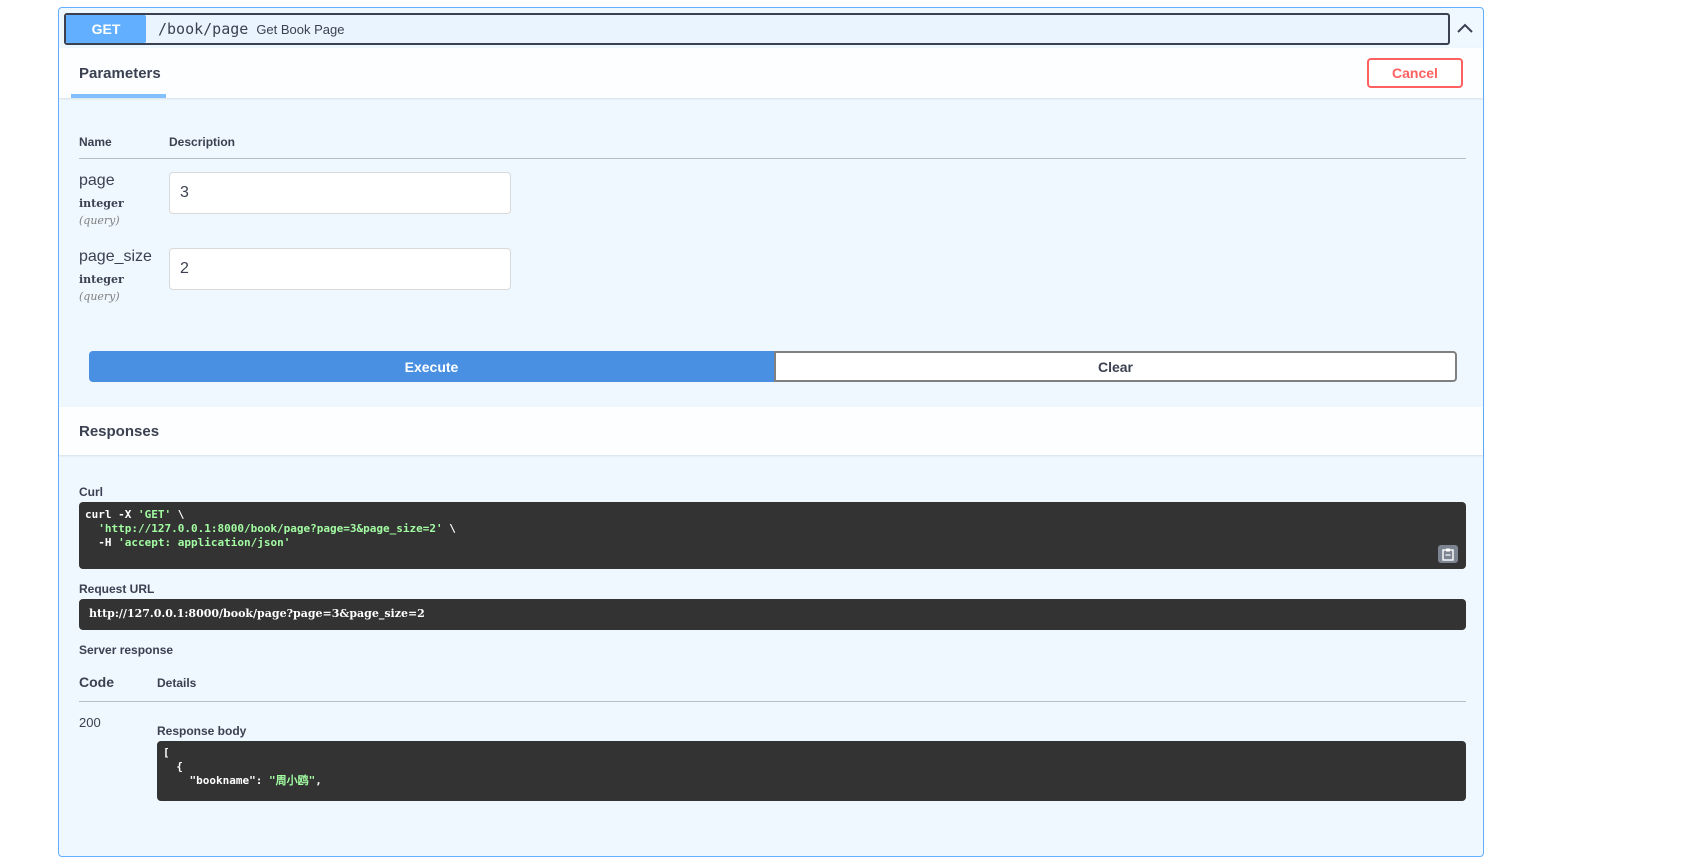  Describe the element at coordinates (300, 29) in the screenshot. I see `operation-summary-text: Get Book Page` at that location.